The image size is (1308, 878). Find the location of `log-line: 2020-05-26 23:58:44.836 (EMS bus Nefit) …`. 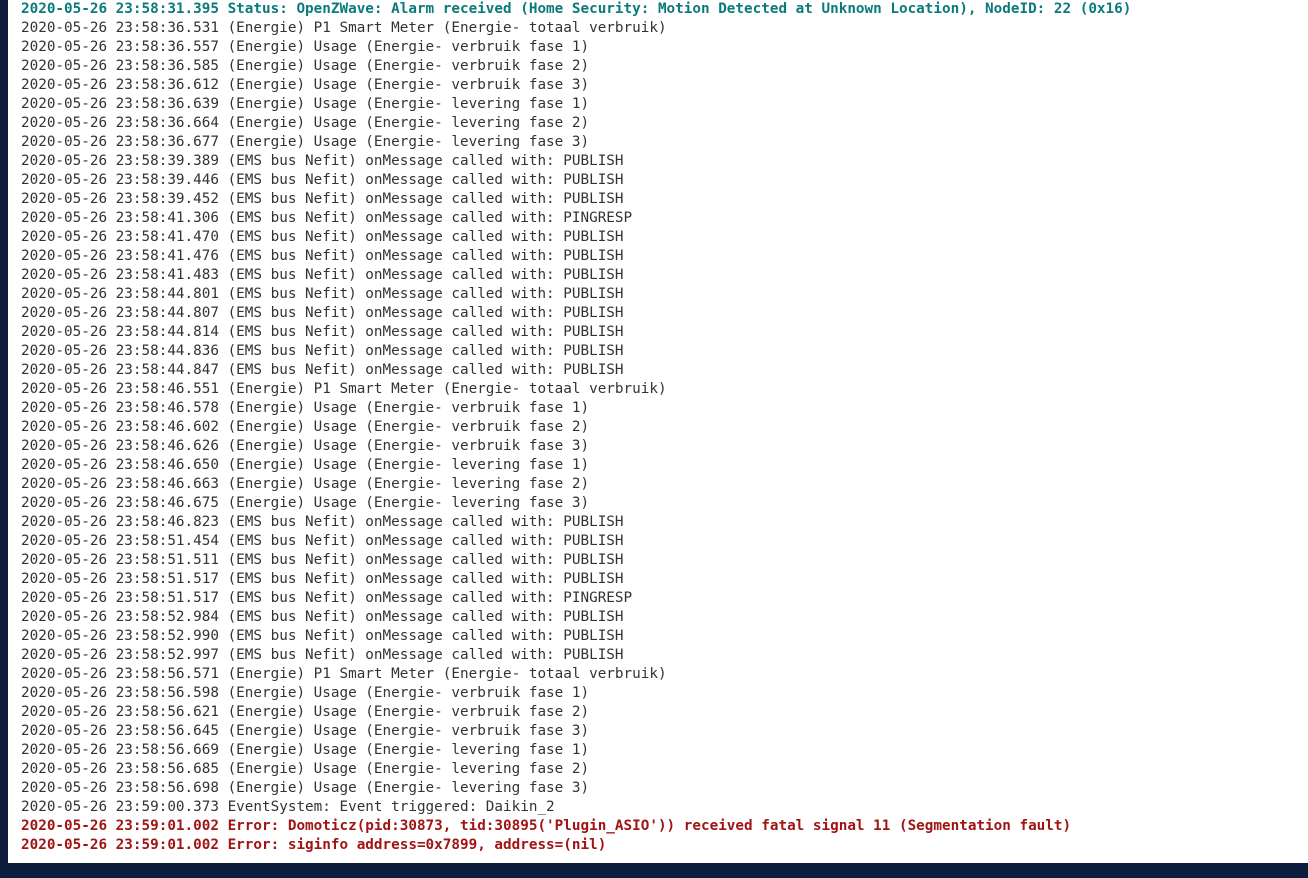

log-line: 2020-05-26 23:58:44.836 (EMS bus Nefit) … is located at coordinates (322, 351).